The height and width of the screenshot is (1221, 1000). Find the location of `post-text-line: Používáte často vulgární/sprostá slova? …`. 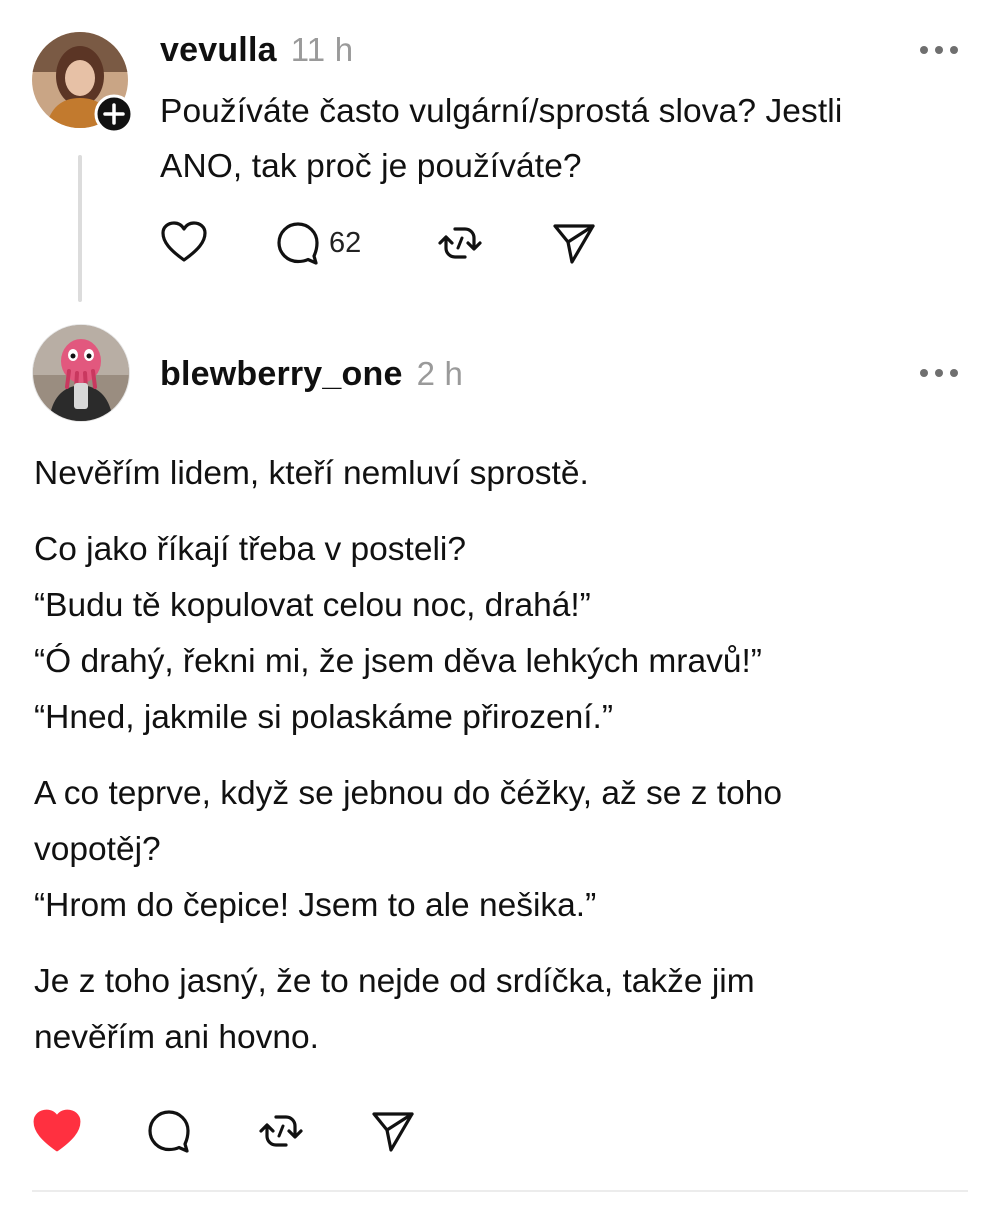

post-text-line: Používáte často vulgární/sprostá slova? … is located at coordinates (501, 111).